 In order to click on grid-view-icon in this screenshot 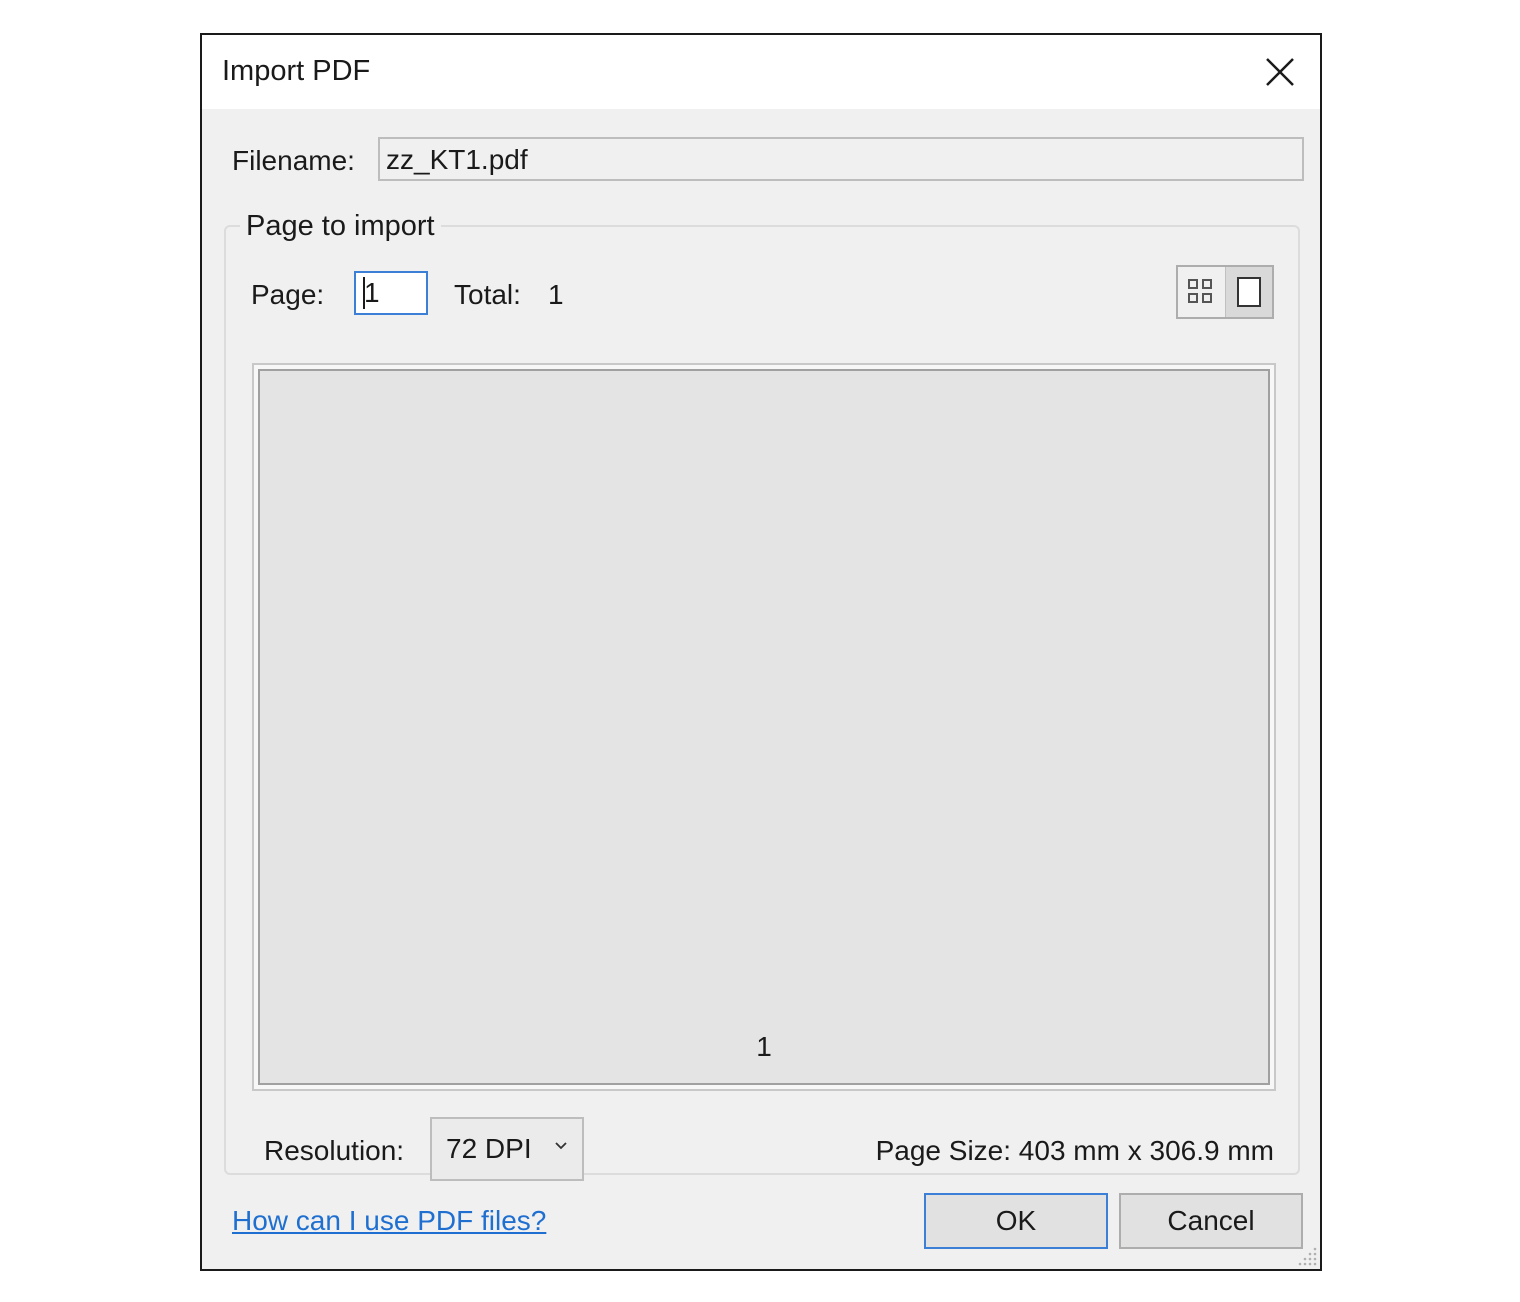, I will do `click(1200, 291)`.